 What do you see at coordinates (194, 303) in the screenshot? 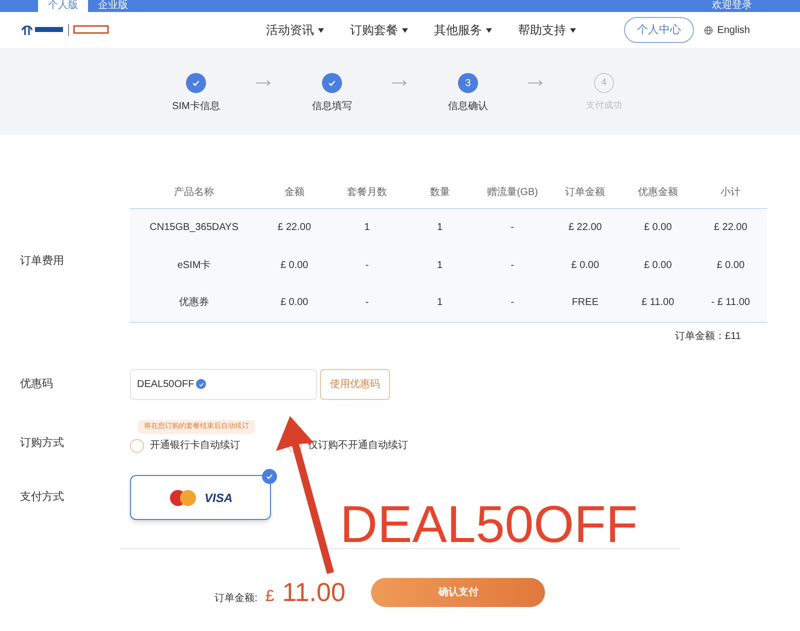
I see `table-cell: 优惠券` at bounding box center [194, 303].